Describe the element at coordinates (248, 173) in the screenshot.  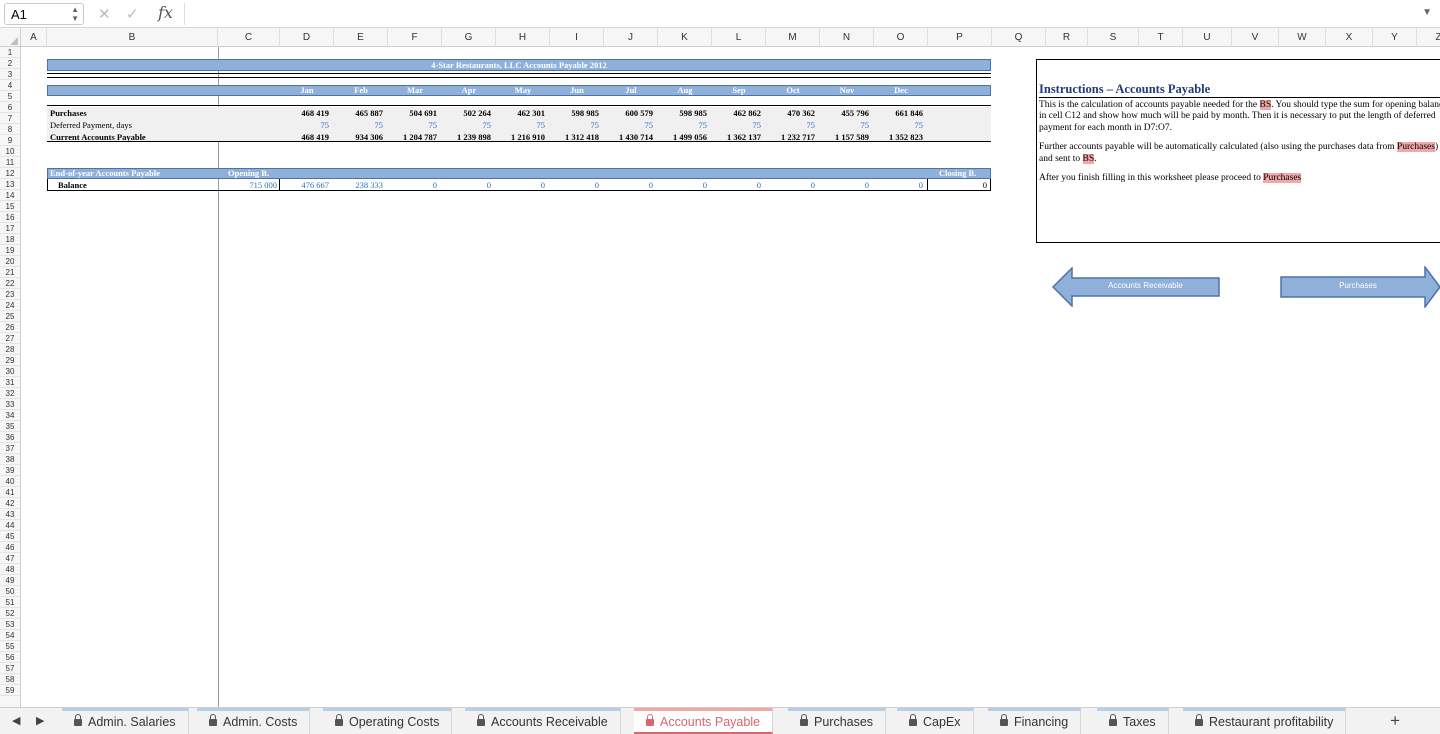
I see `opening-label: Opening B.` at that location.